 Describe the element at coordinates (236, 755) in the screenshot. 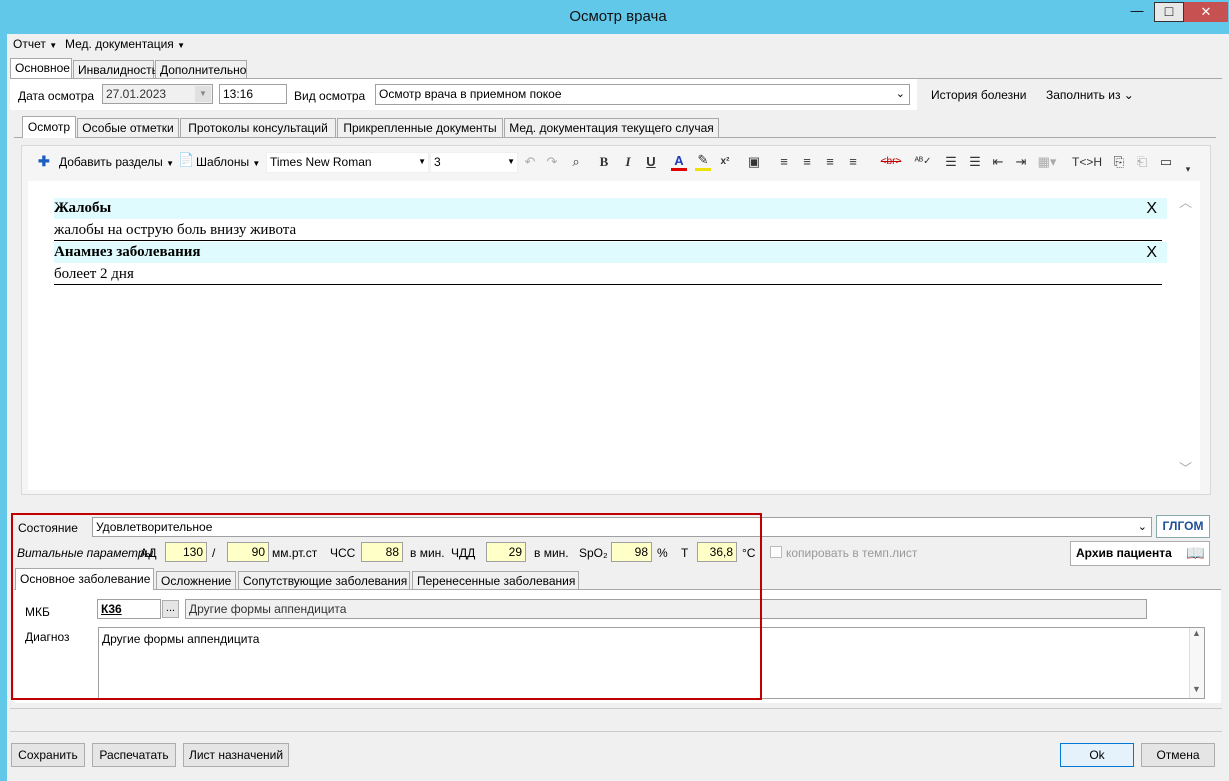

I see `prescriptions-button: Лист назначений` at that location.